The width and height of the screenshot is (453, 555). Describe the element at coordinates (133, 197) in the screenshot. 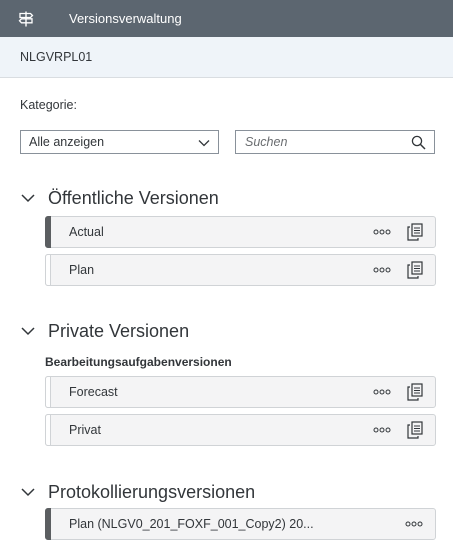

I see `section-title: Öffentliche Versionen` at that location.